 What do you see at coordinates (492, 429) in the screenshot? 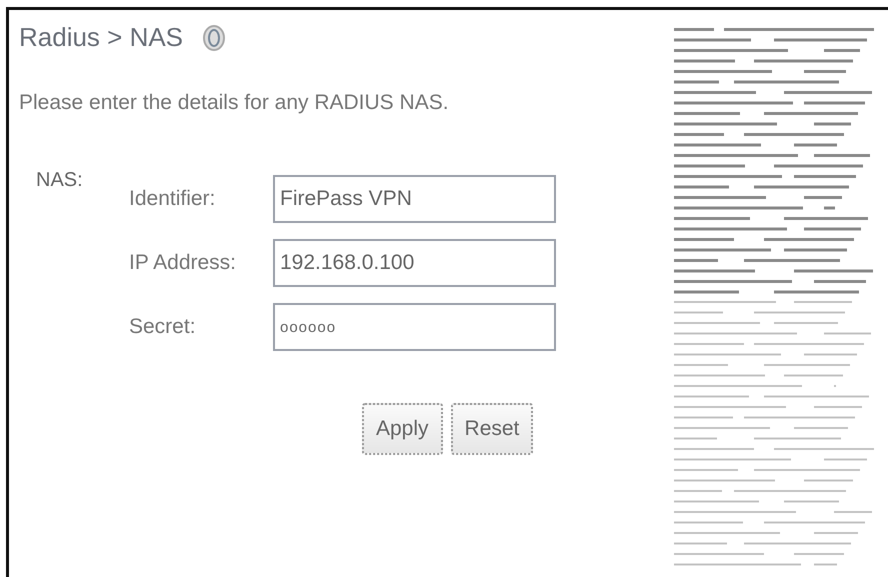
I see `reset-button: Reset` at bounding box center [492, 429].